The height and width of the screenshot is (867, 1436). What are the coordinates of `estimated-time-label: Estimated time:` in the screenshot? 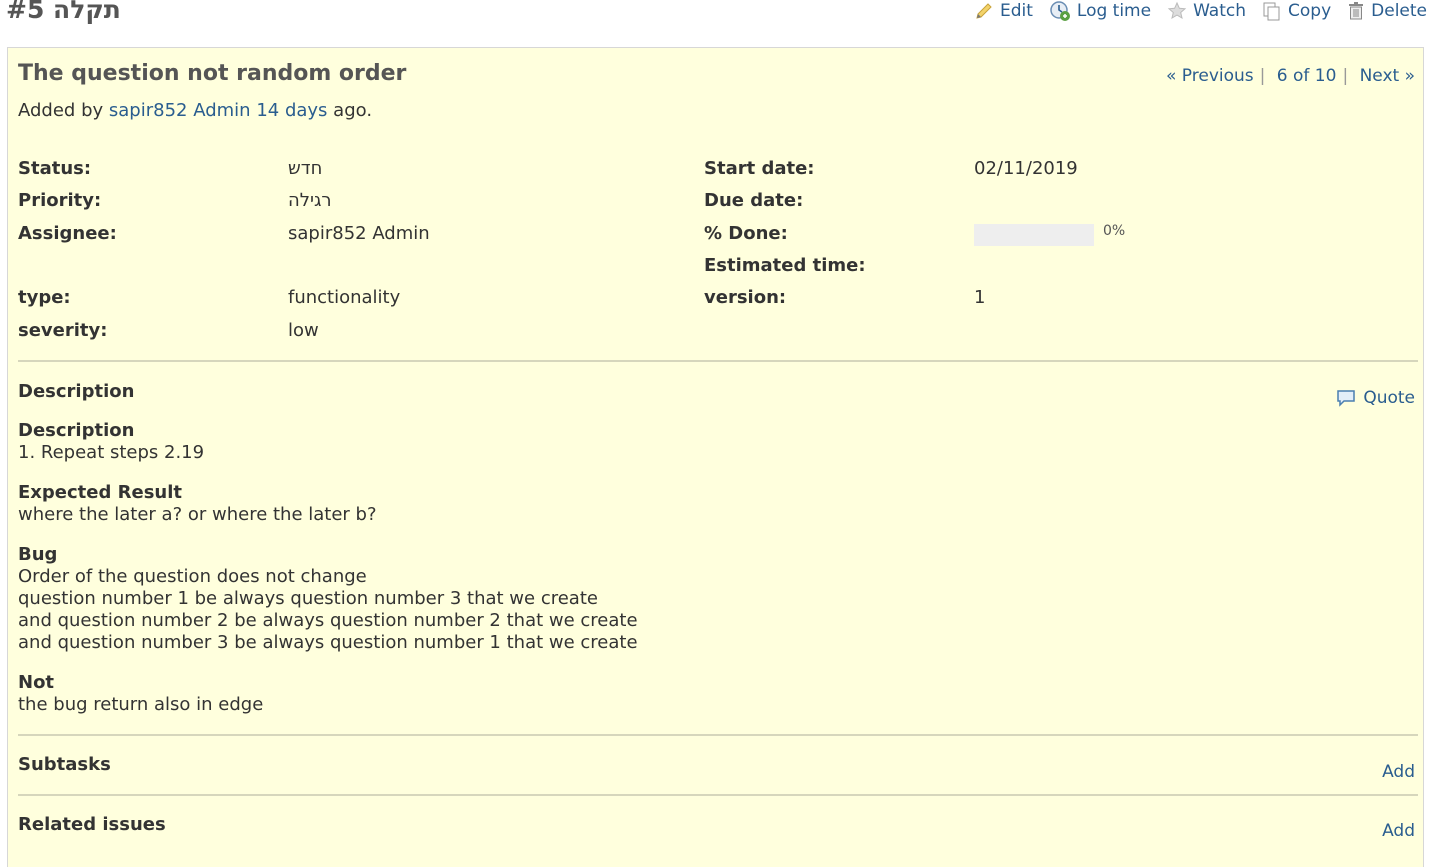 It's located at (785, 265).